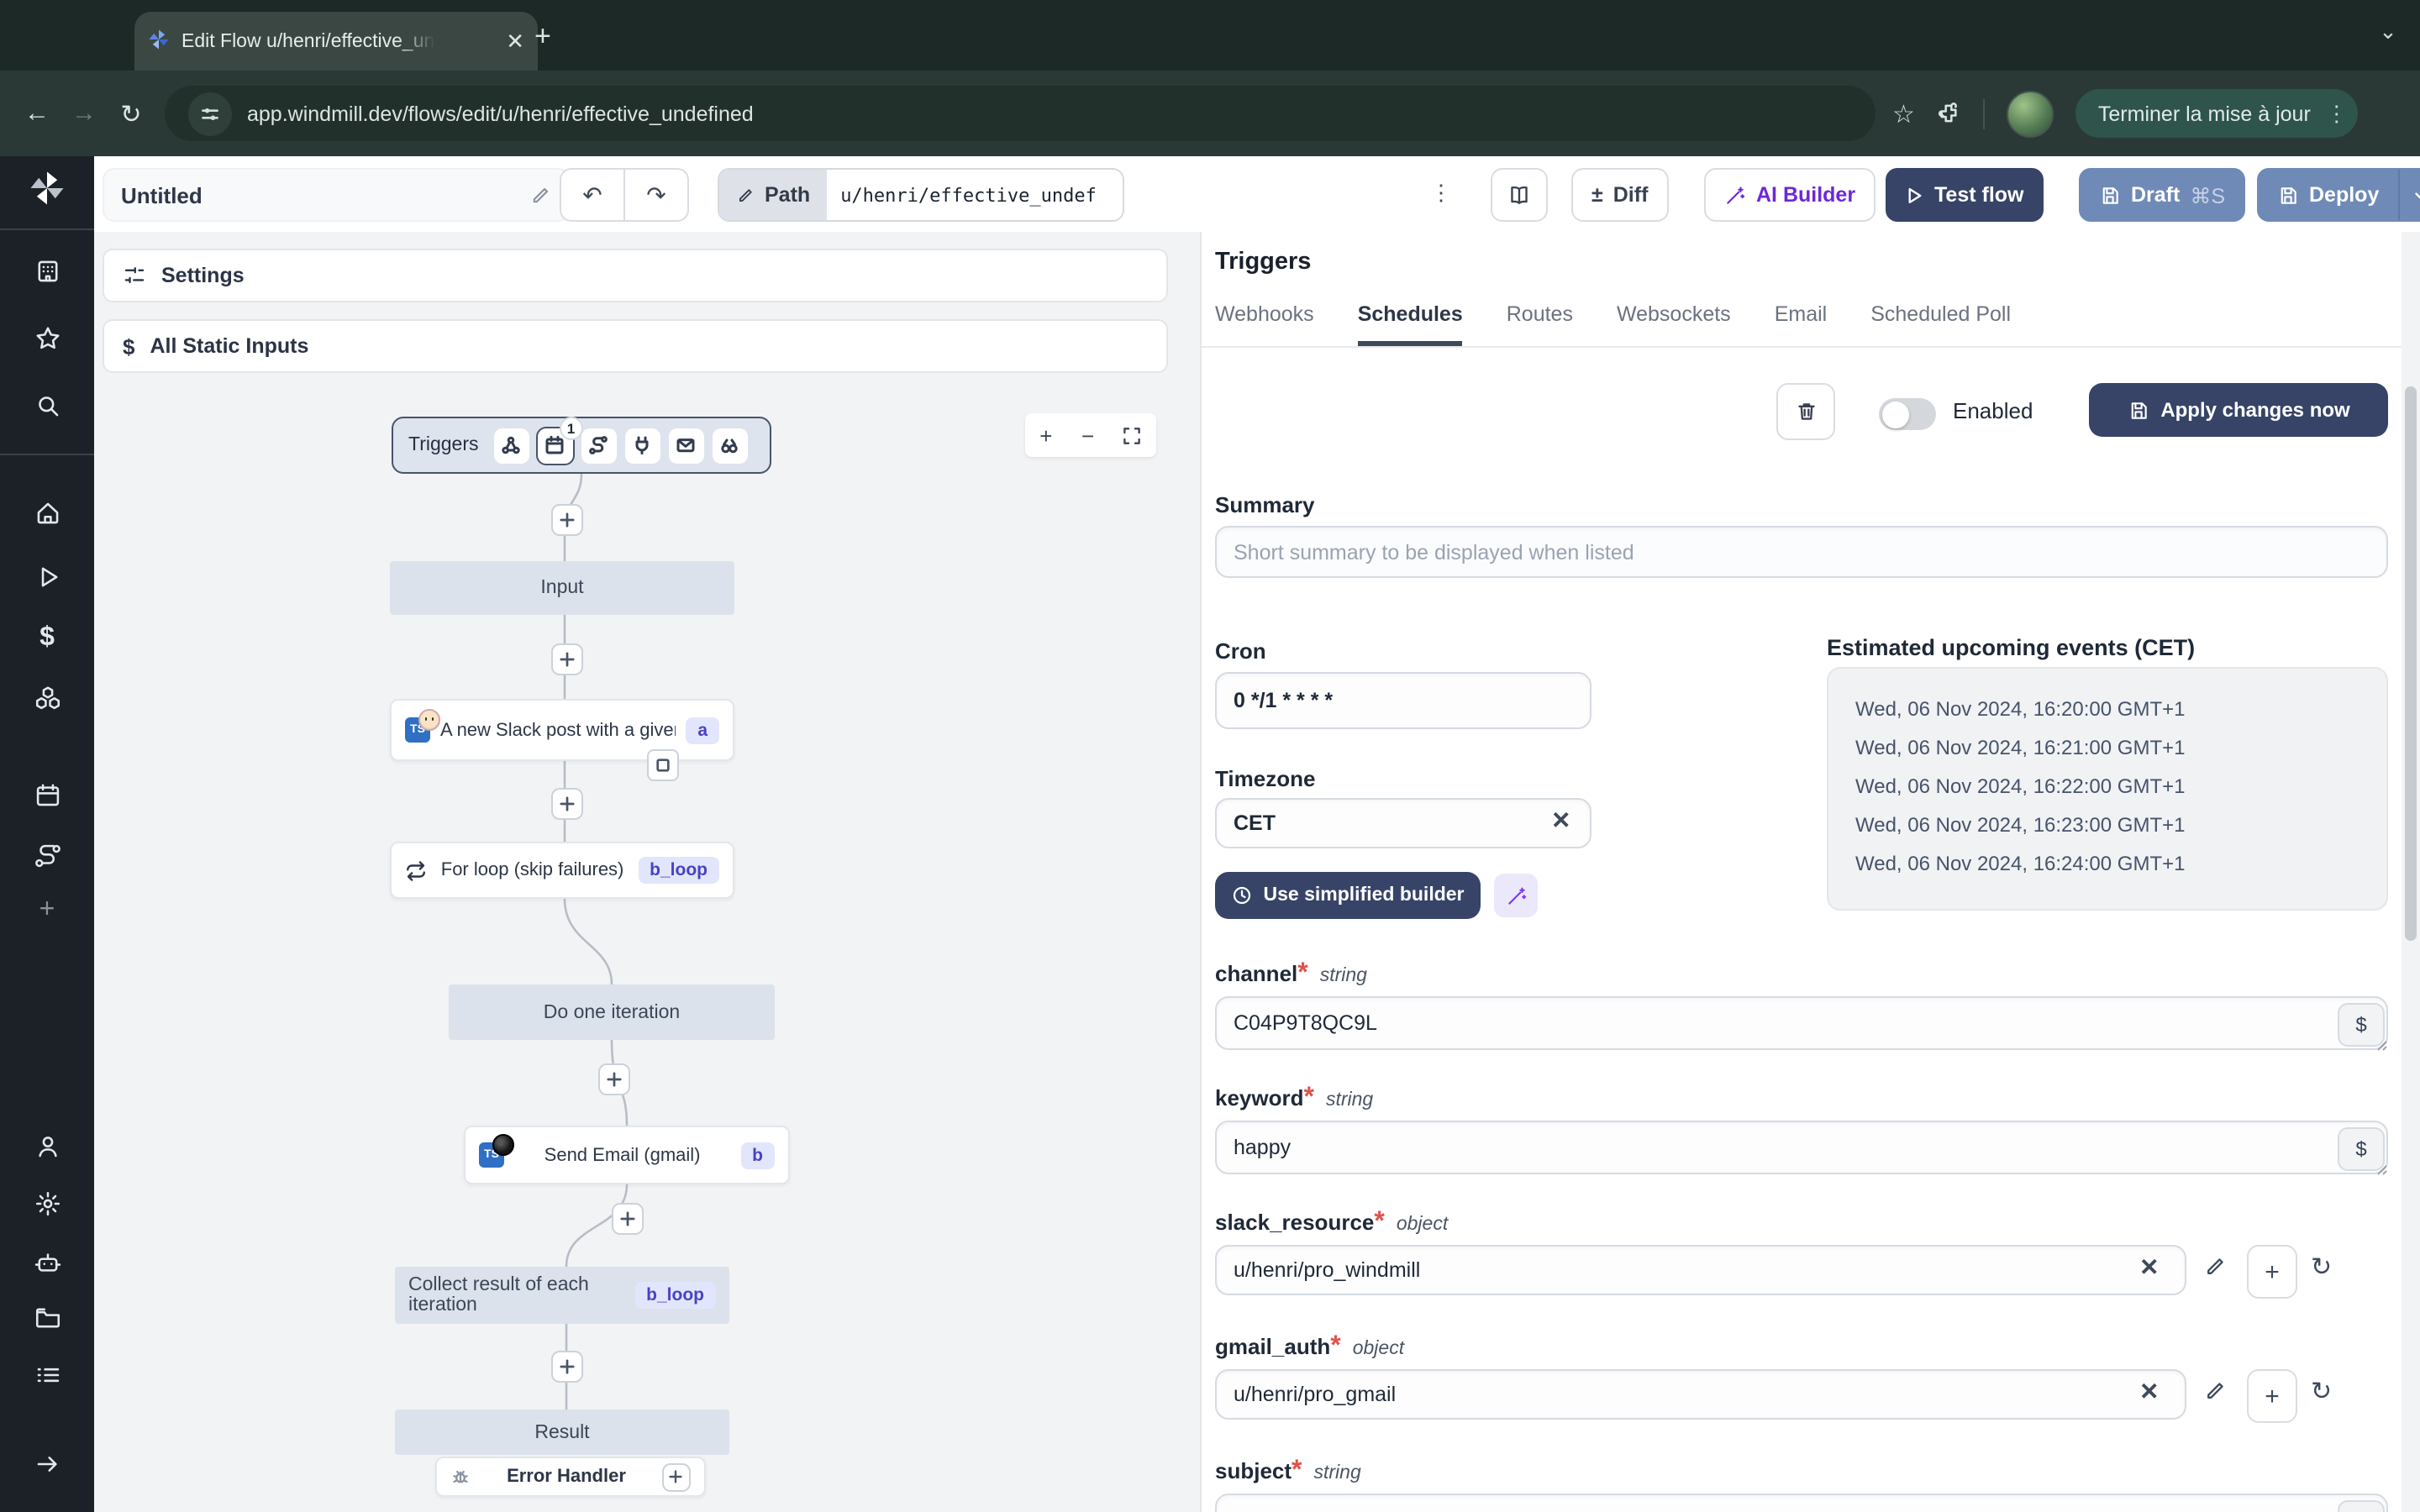 The width and height of the screenshot is (2420, 1512). Describe the element at coordinates (2216, 113) in the screenshot. I see `chrome-update-button: Terminer la mise à jour ⋮` at that location.